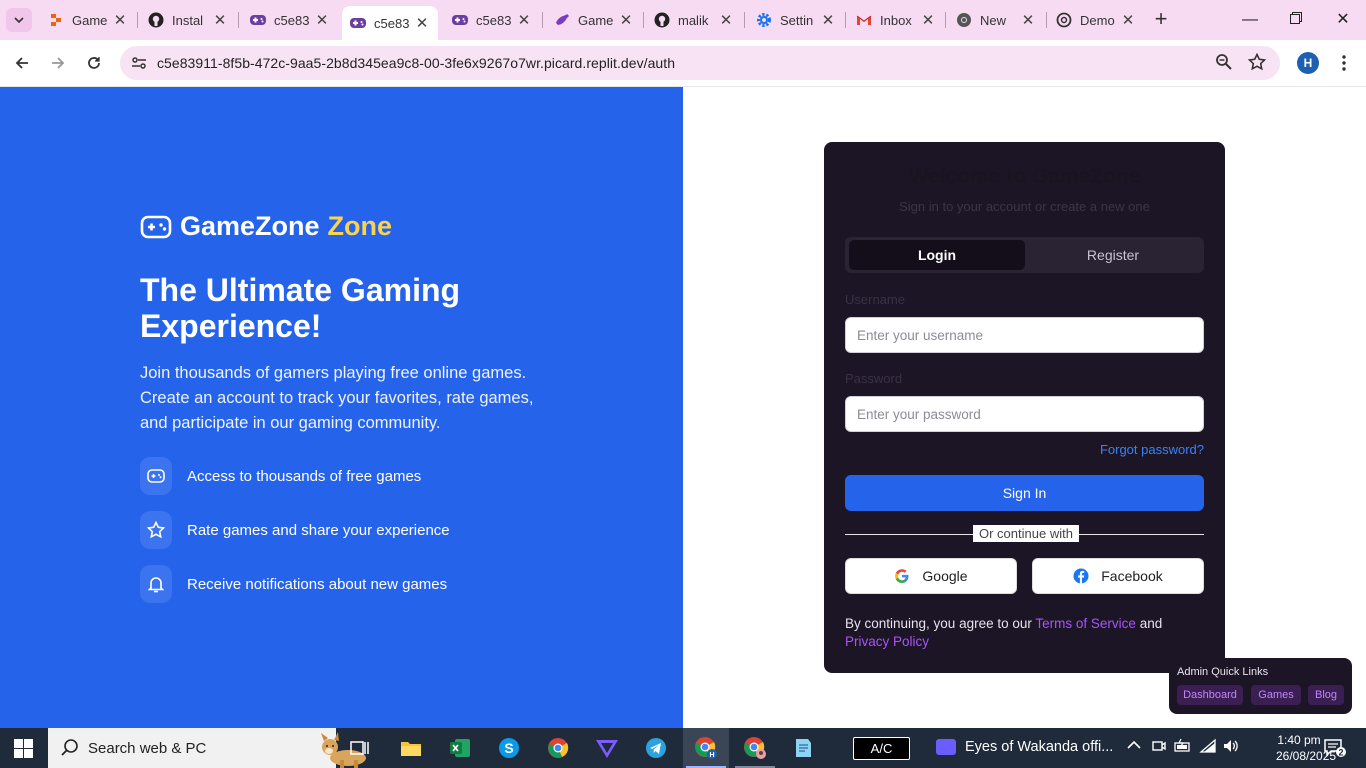 This screenshot has width=1366, height=768. I want to click on feature-item: Access to thousands of free games, so click(280, 476).